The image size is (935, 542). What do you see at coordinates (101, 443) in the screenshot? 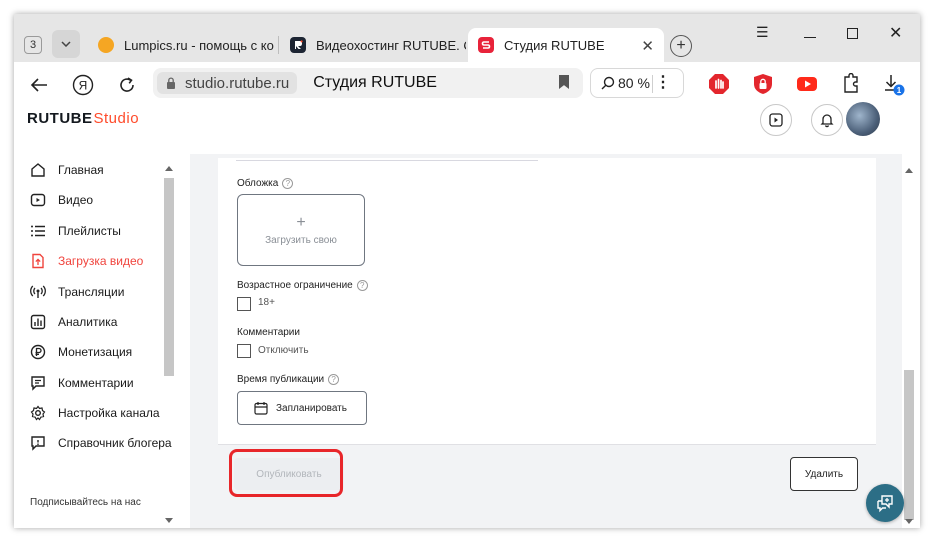
I see `sidebar-item-blogger-guide: Справочник блогера` at bounding box center [101, 443].